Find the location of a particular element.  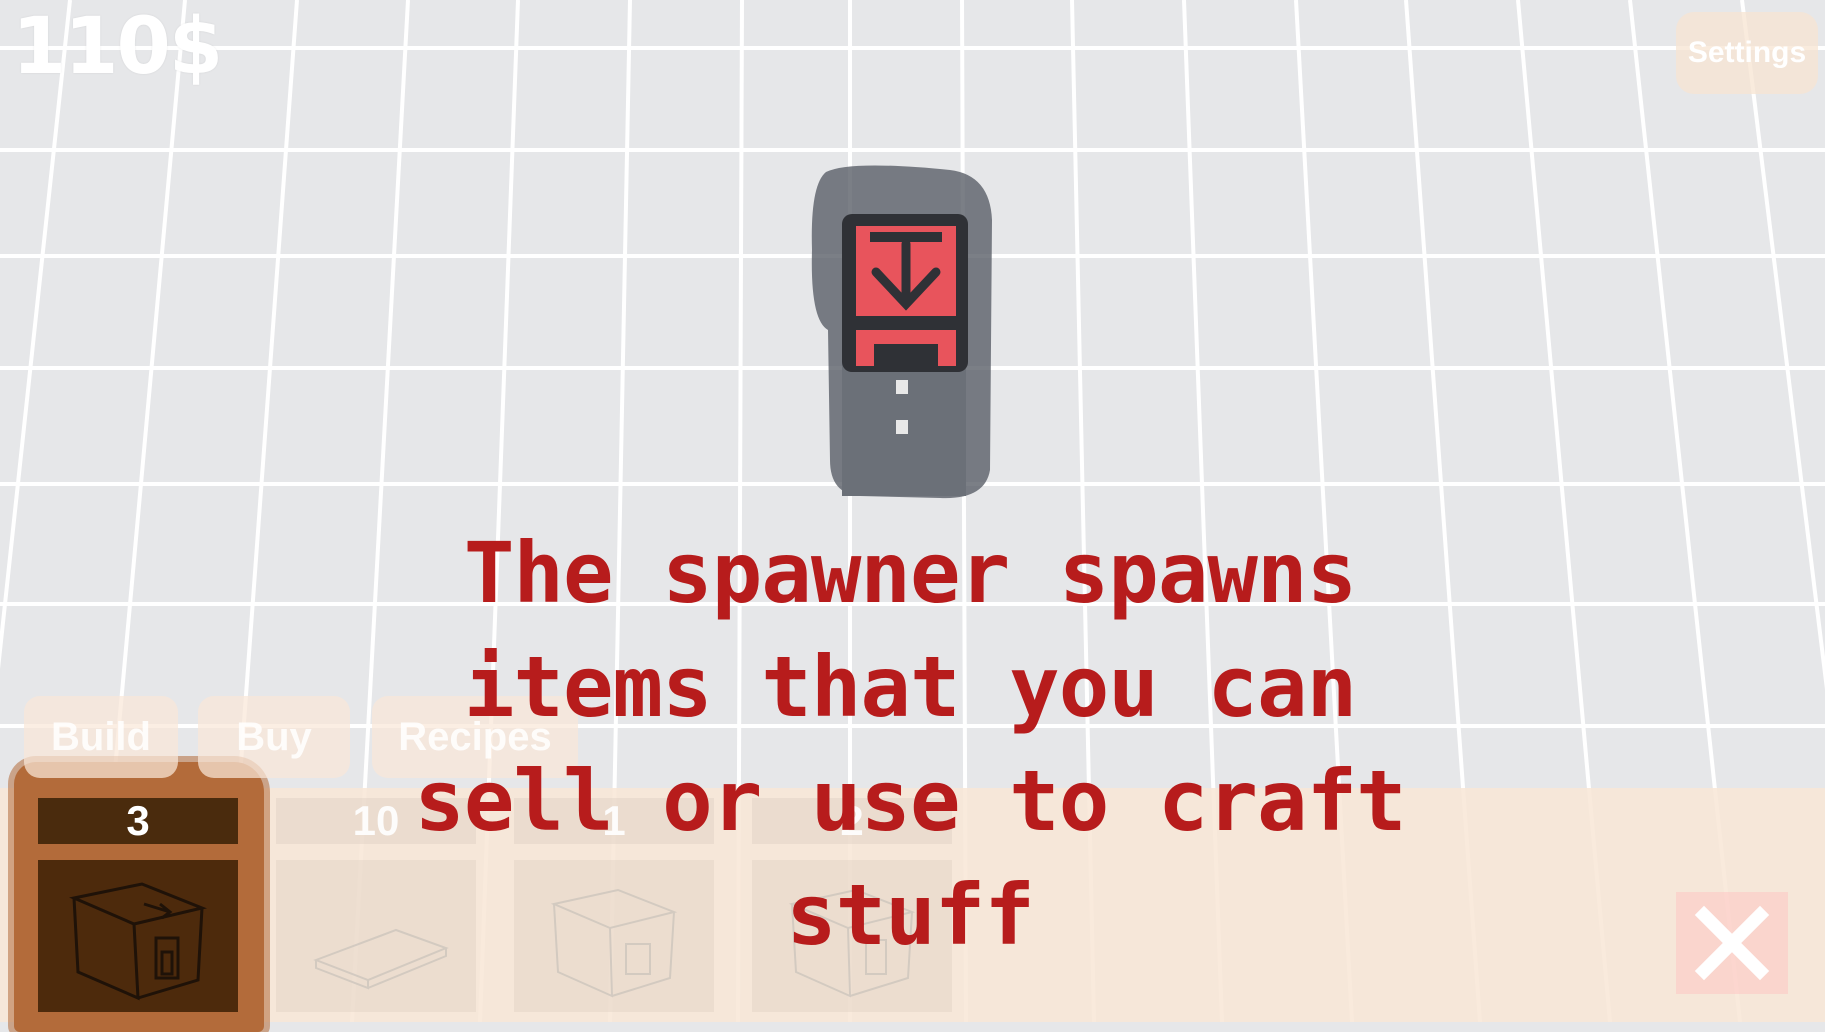

spawner-box-icon is located at coordinates (138, 936).